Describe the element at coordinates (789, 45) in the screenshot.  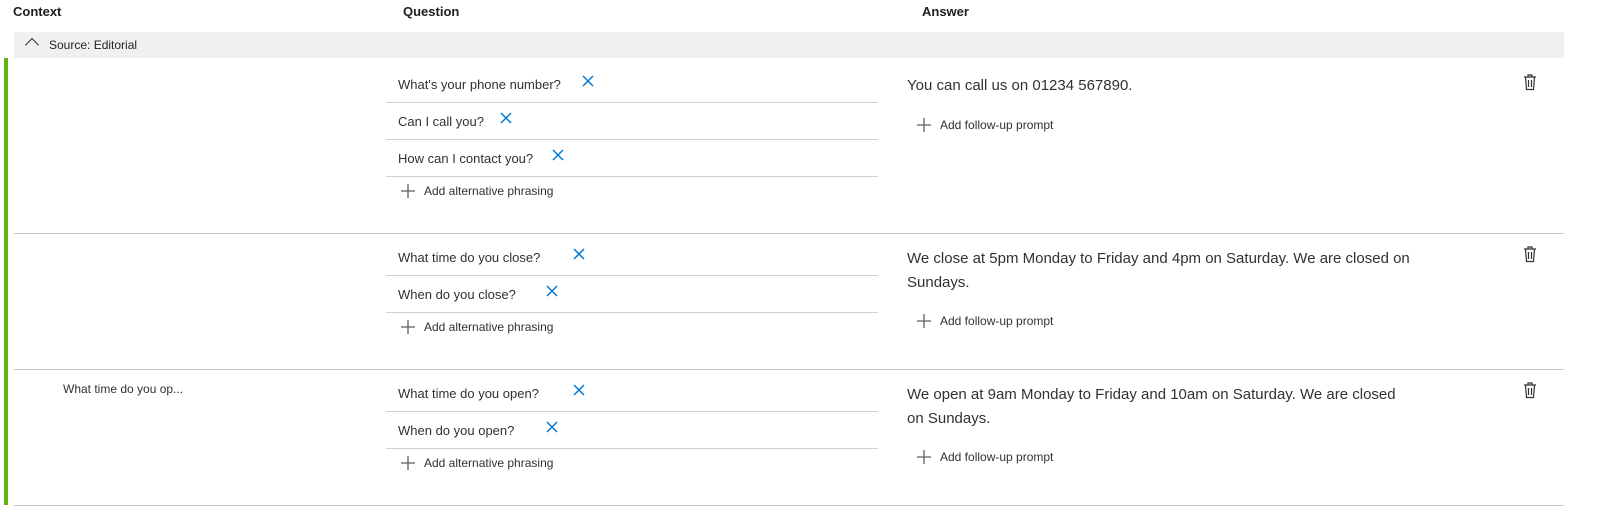
I see `source-group-header: Source: Editorial` at that location.